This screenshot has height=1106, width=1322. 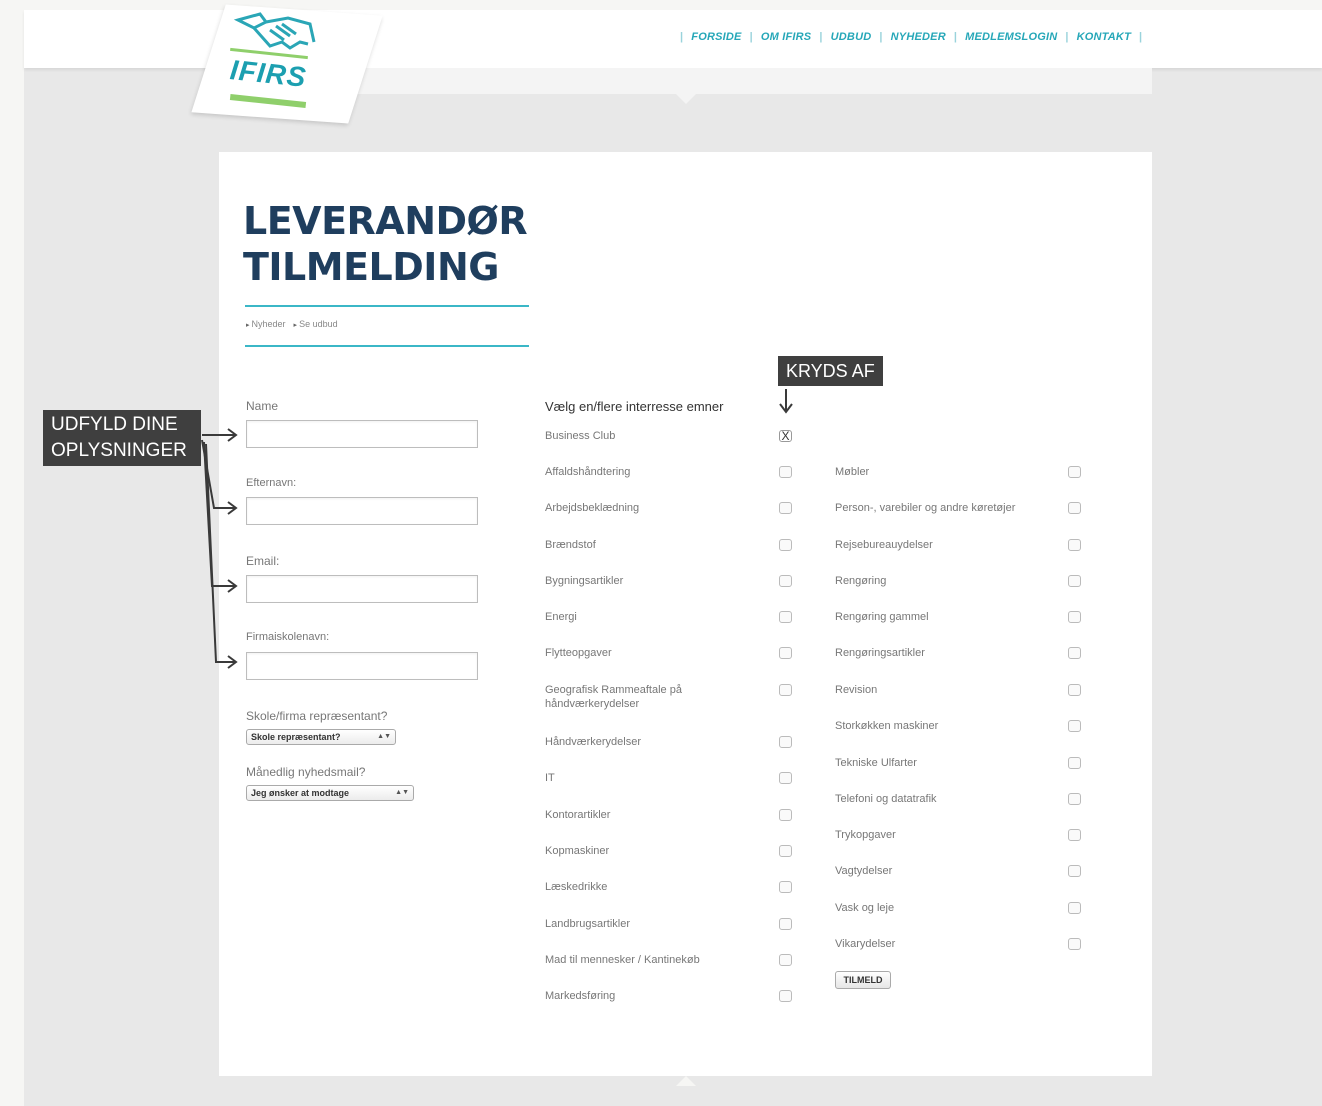 I want to click on annotation-arrows, so click(x=497, y=529).